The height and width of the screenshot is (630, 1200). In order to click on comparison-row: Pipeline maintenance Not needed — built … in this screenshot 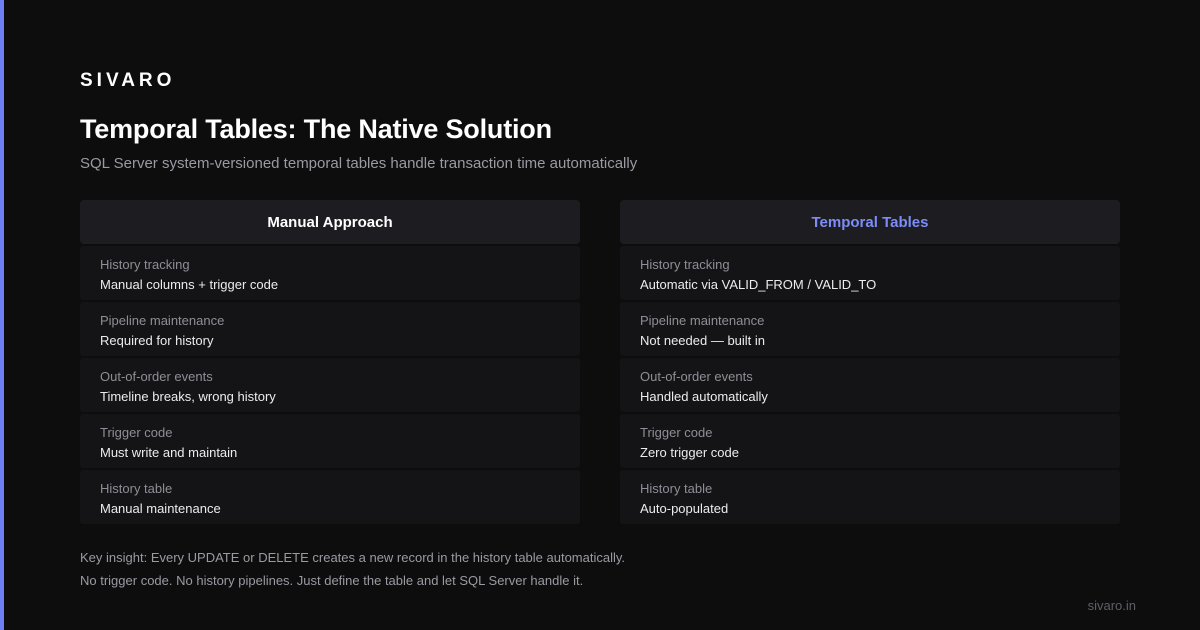, I will do `click(870, 329)`.